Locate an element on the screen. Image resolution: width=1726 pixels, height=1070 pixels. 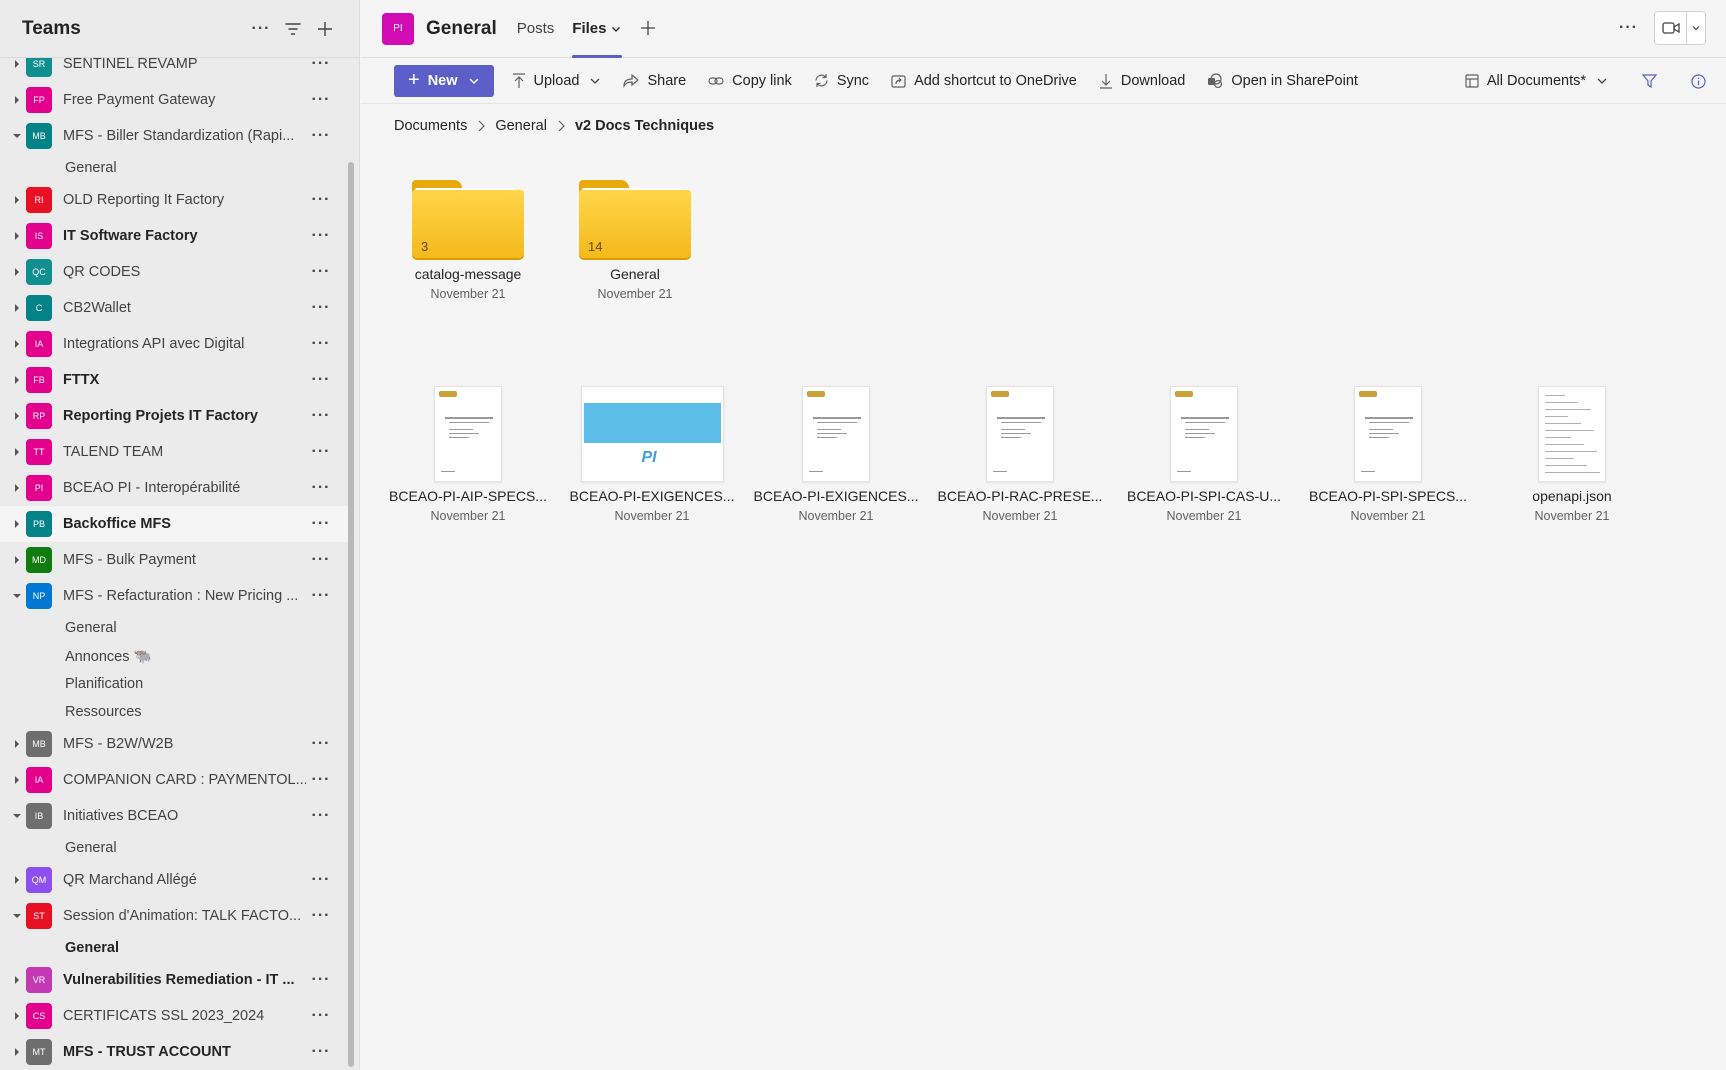
file-tile: BCEAO-PI-SPI-SPECS... November 21 is located at coordinates (1388, 454).